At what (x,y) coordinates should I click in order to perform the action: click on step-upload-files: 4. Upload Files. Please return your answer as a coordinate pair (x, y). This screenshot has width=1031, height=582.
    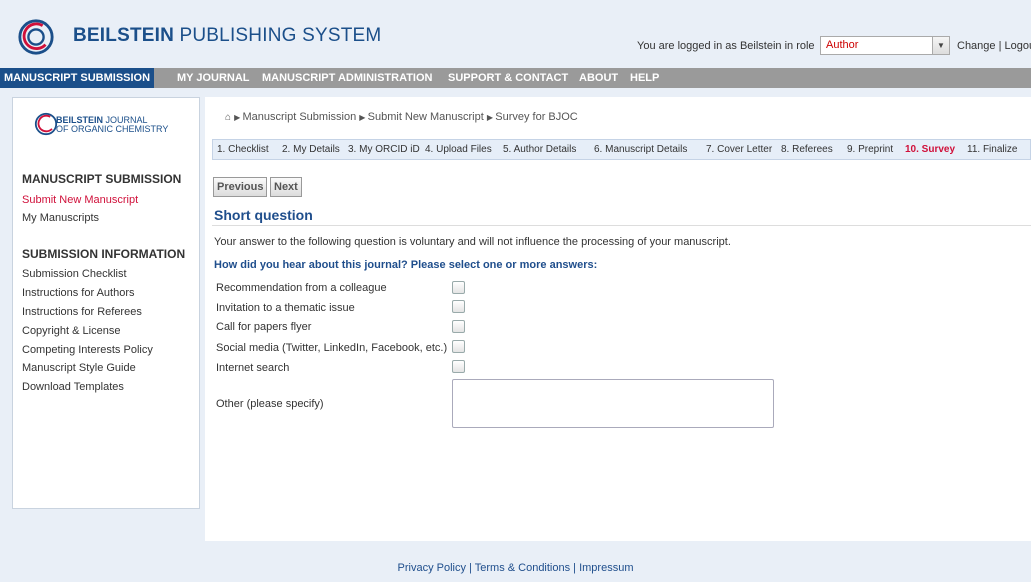
    Looking at the image, I should click on (458, 149).